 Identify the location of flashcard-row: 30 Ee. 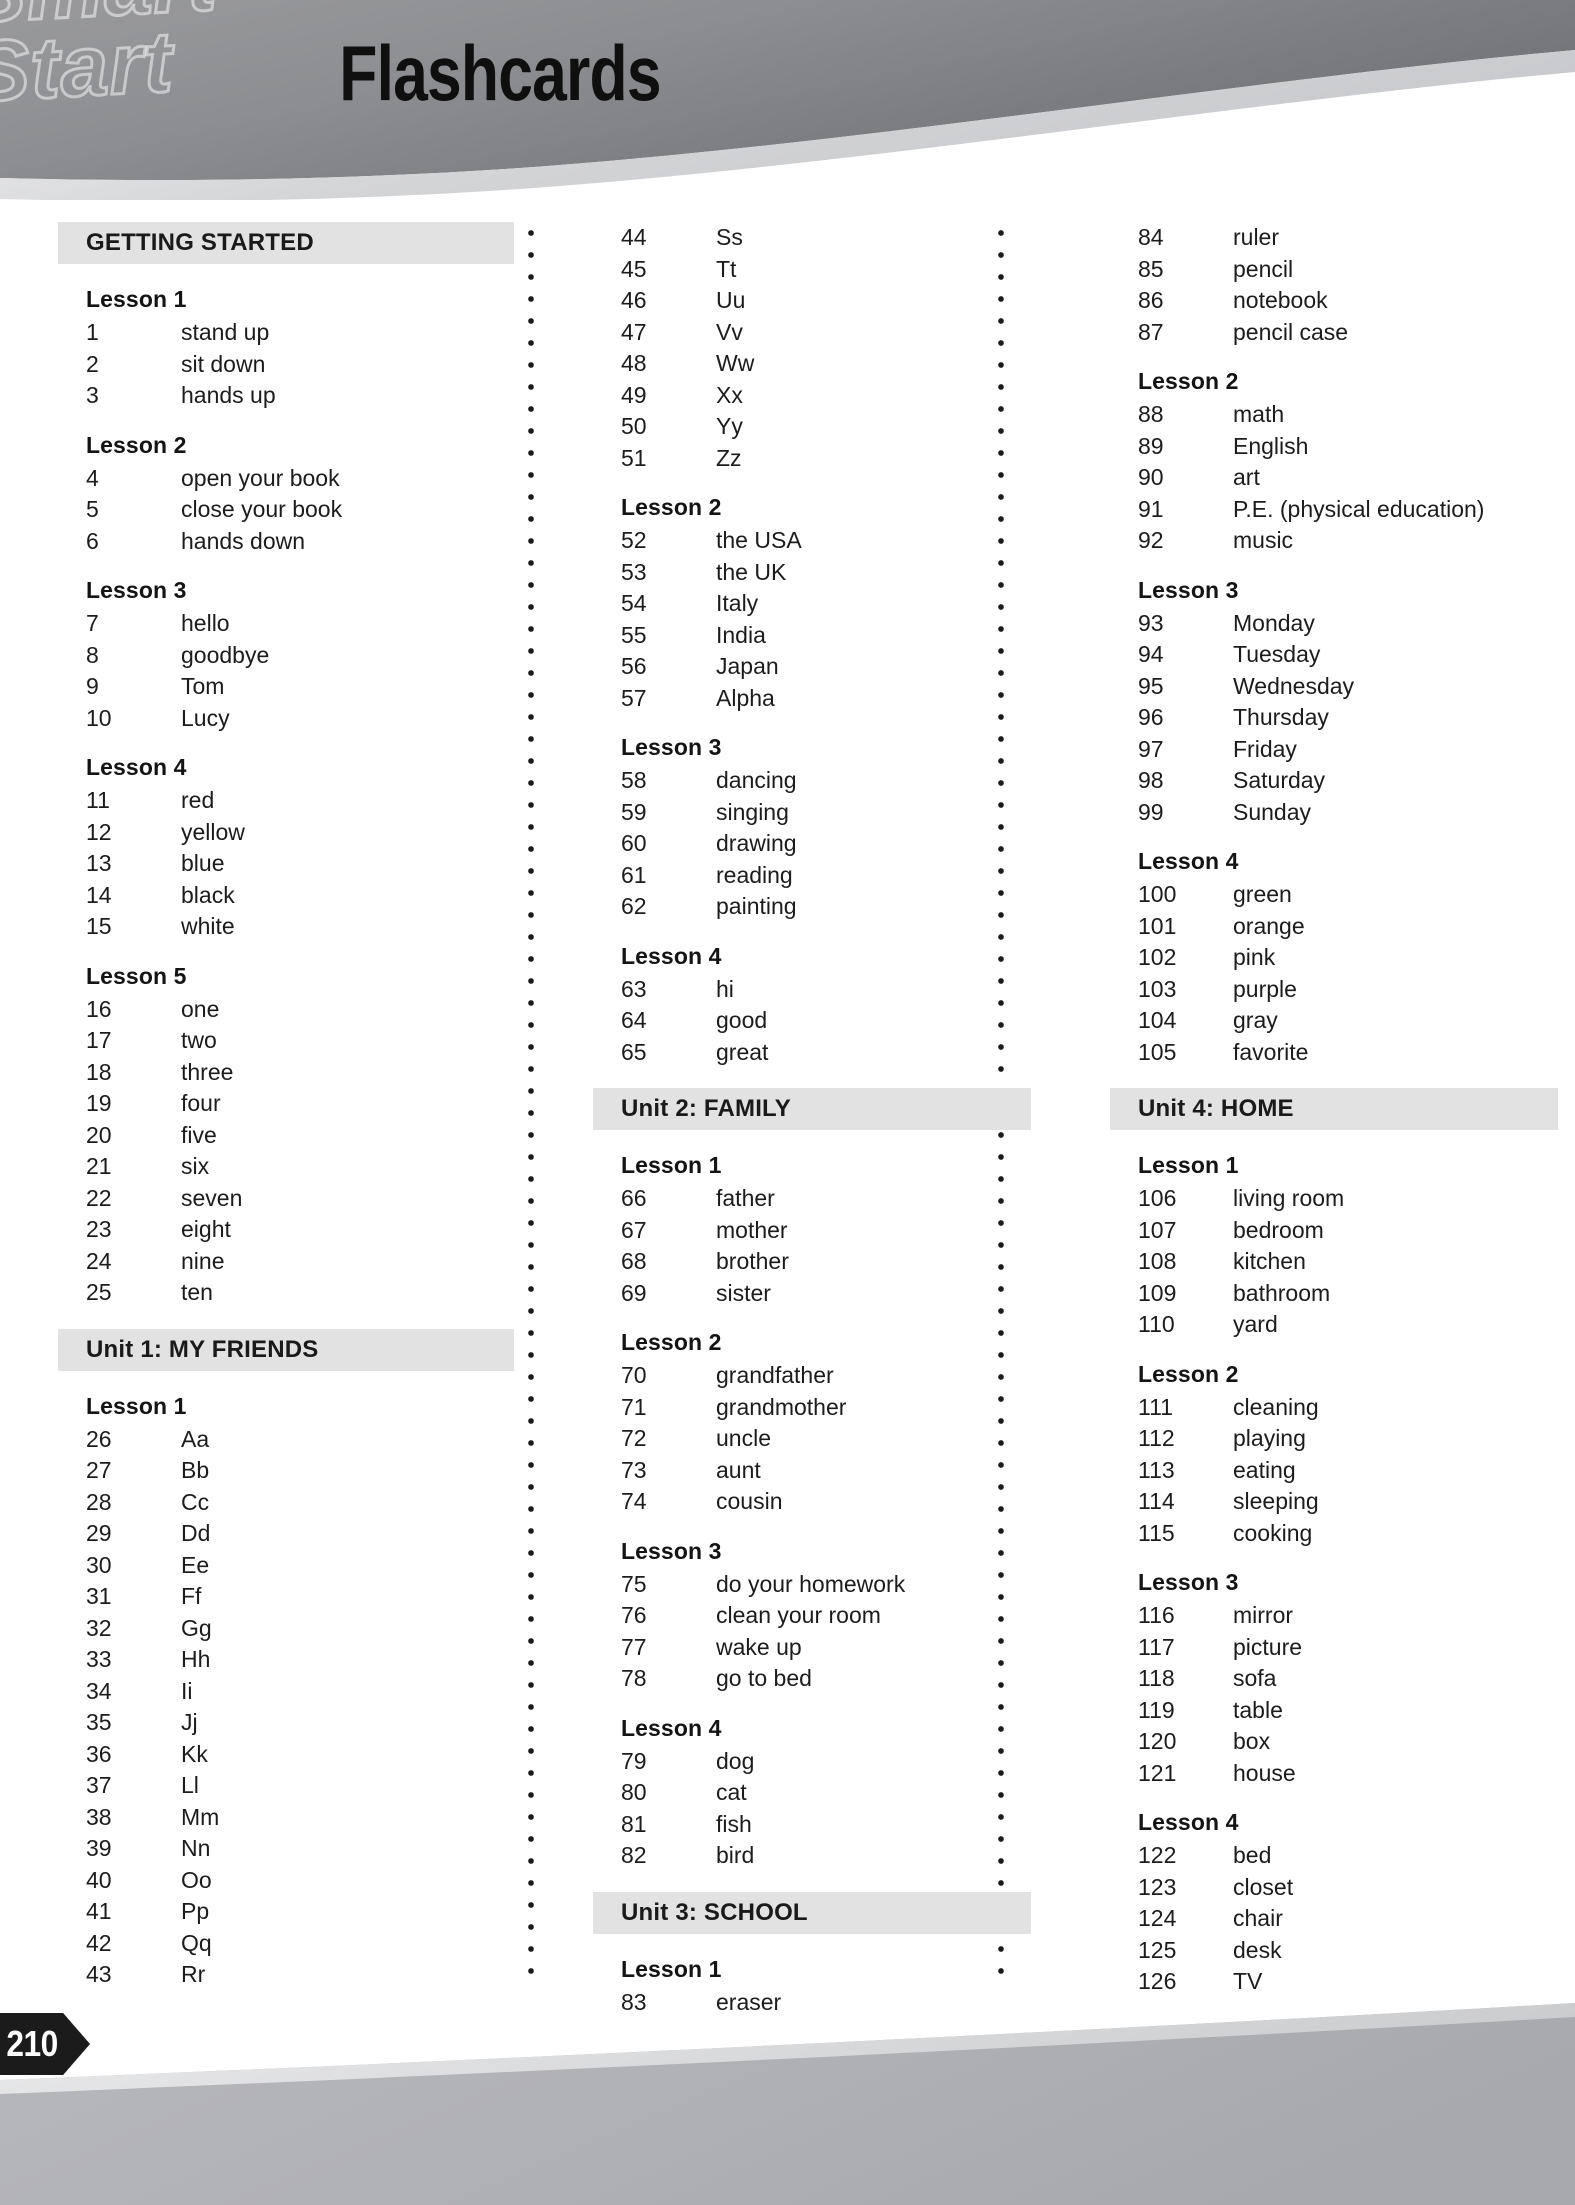
(304, 1566).